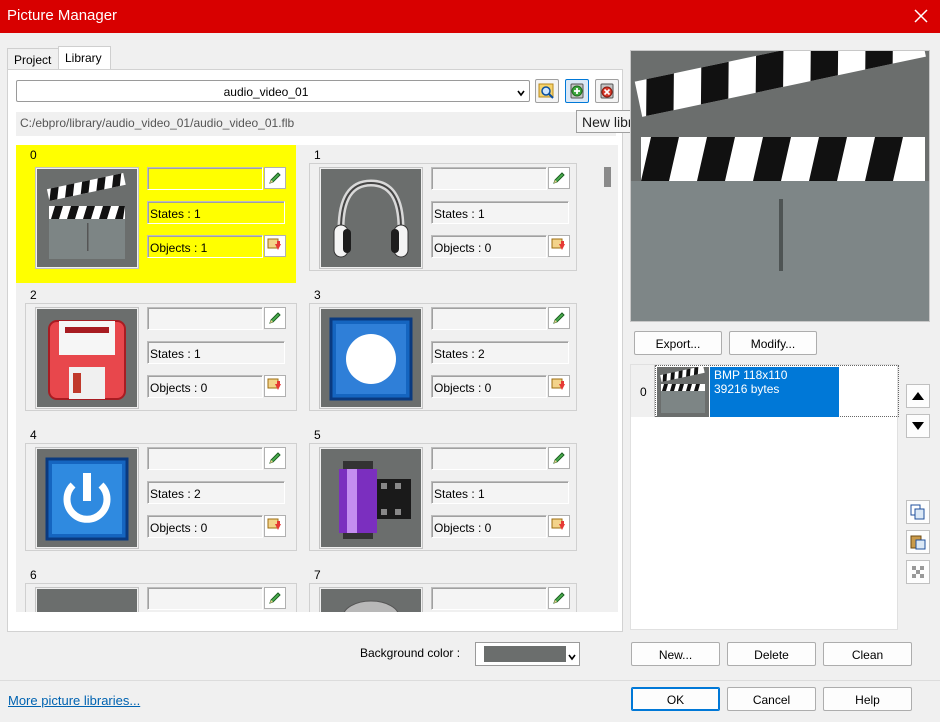 The height and width of the screenshot is (722, 940). Describe the element at coordinates (156, 354) in the screenshot. I see `picture-cell-2: 2 States : 1 Objects : 0` at that location.